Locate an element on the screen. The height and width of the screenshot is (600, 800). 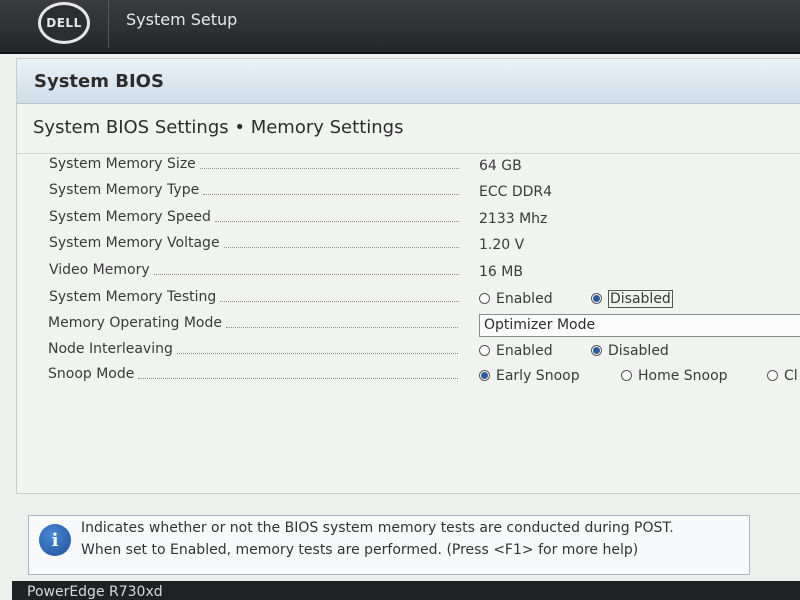
breadcrumb: System BIOS Settings • Memory Settings is located at coordinates (218, 127).